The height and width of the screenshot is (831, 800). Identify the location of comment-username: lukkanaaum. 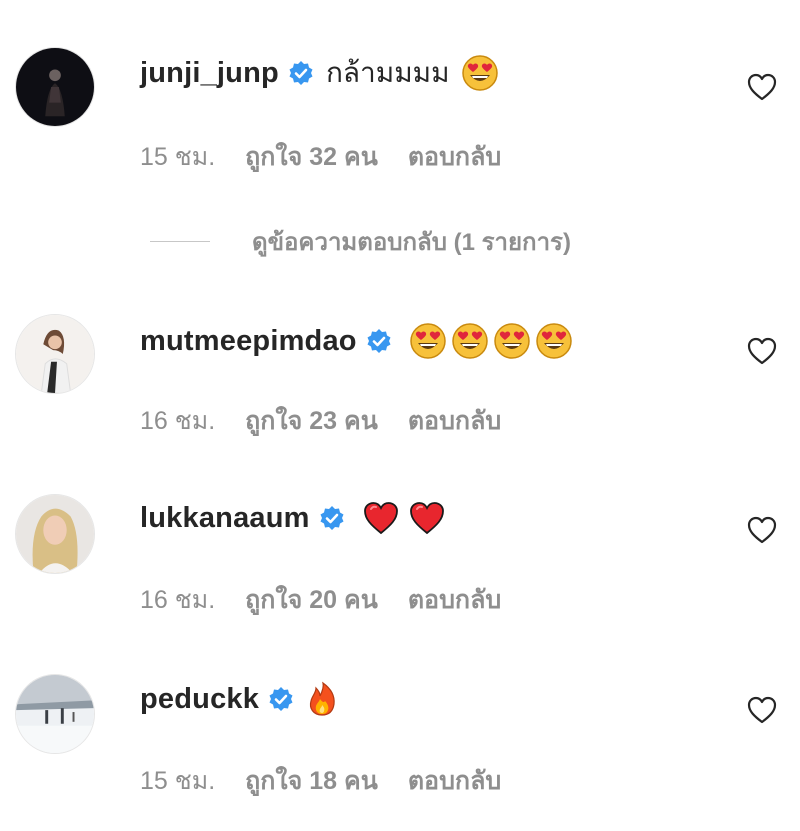
(225, 518).